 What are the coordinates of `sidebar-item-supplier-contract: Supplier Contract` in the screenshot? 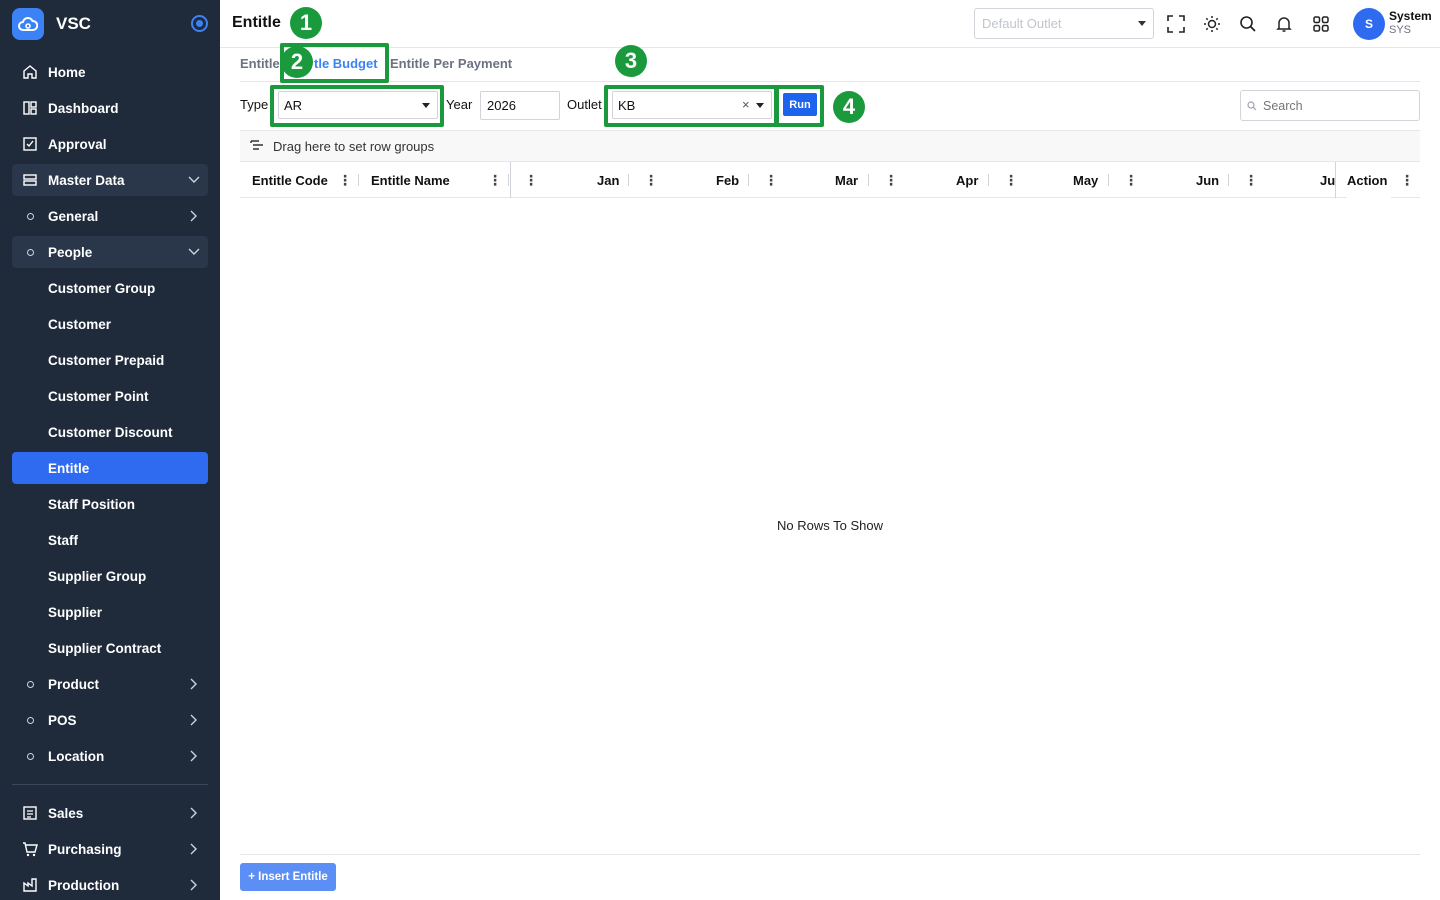 It's located at (110, 648).